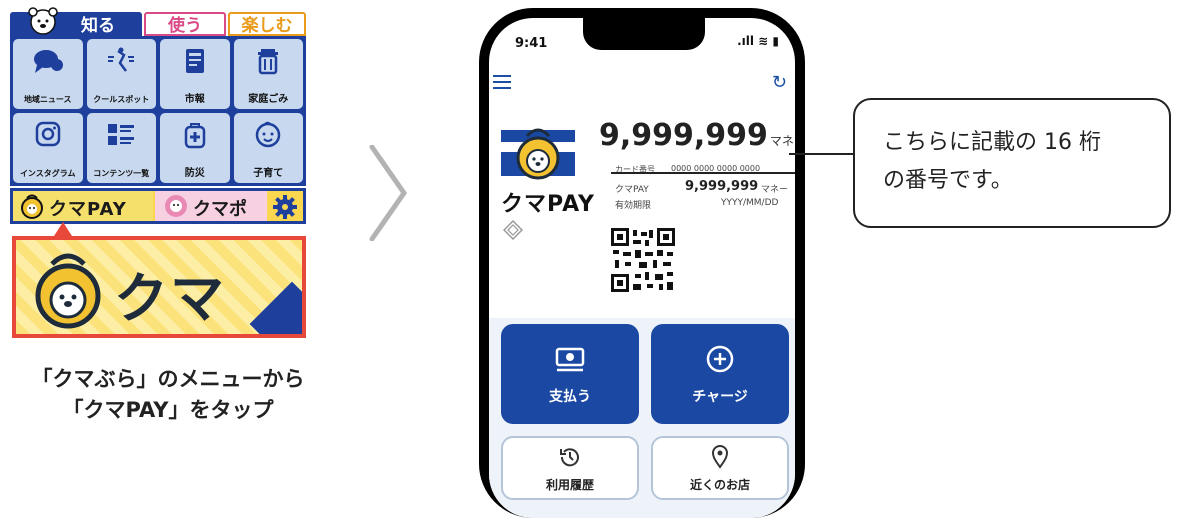 The height and width of the screenshot is (518, 1181). I want to click on caption-line-1: 「クマぶら」のメニューから, so click(168, 379).